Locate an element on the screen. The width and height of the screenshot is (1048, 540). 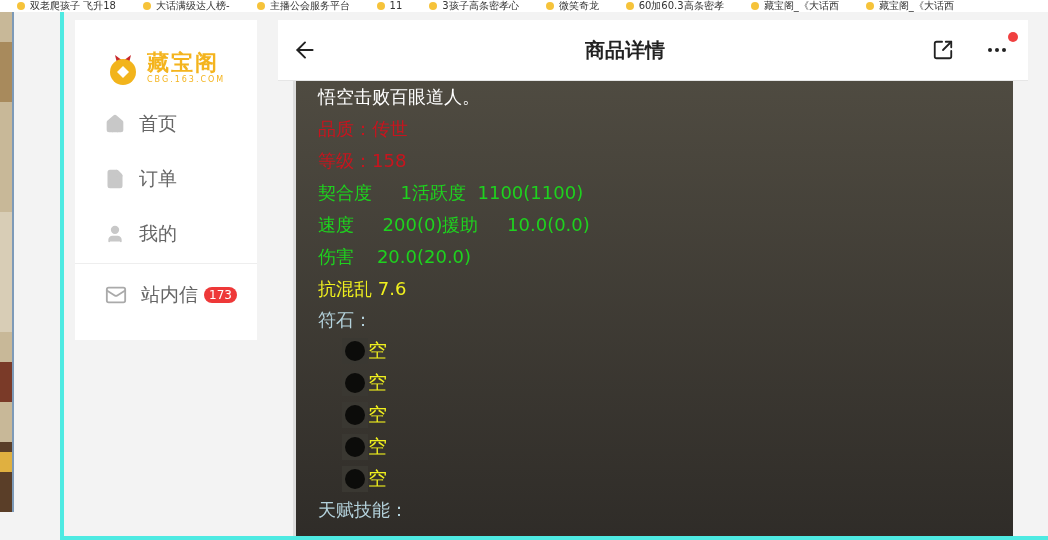
bookmark: 3孩子高条密孝心 is located at coordinates (473, 6).